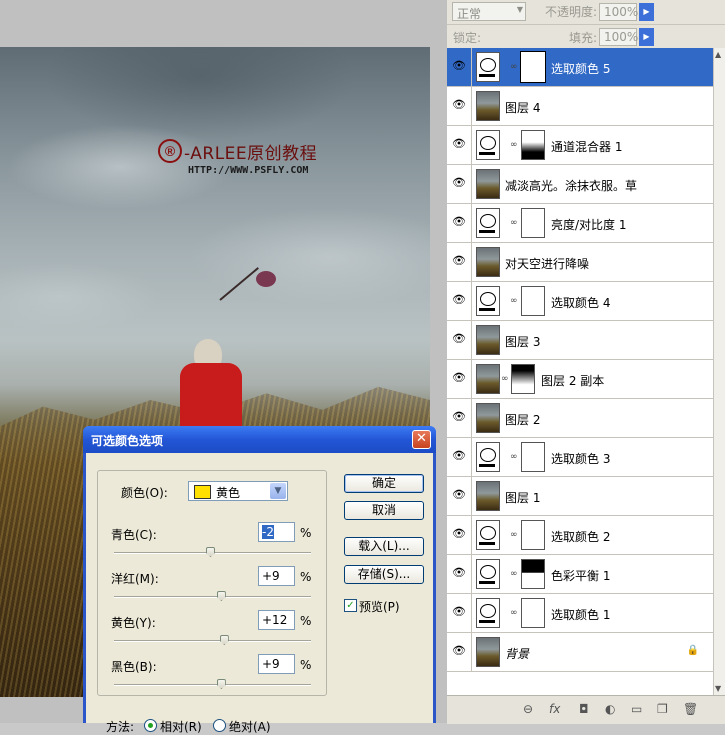  Describe the element at coordinates (181, 726) in the screenshot. I see `method-relative-label: 相对(R)` at that location.